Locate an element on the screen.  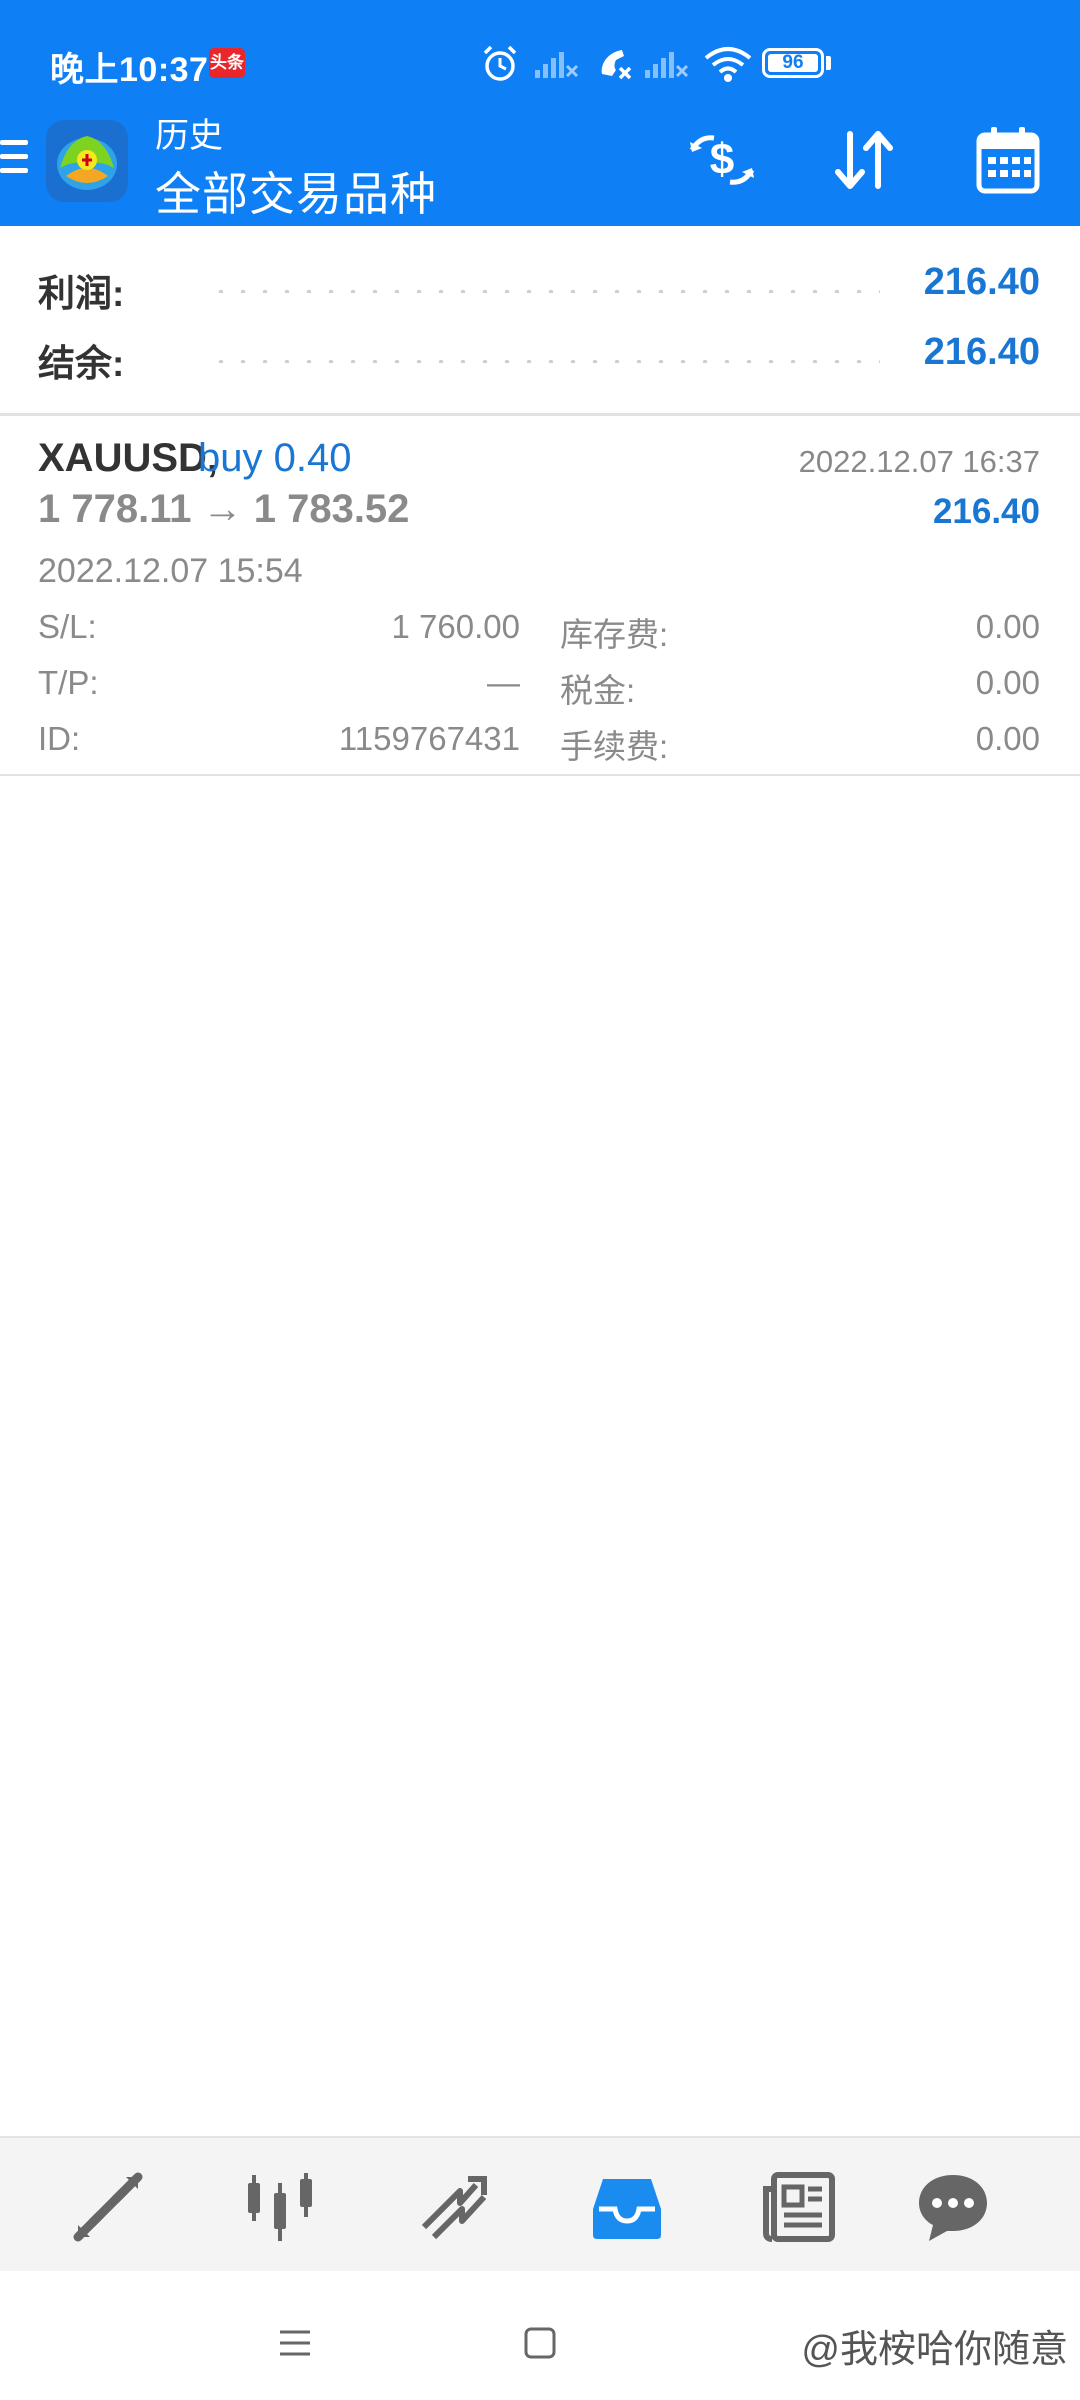
page-title: 全部交易品种 is located at coordinates (296, 191).